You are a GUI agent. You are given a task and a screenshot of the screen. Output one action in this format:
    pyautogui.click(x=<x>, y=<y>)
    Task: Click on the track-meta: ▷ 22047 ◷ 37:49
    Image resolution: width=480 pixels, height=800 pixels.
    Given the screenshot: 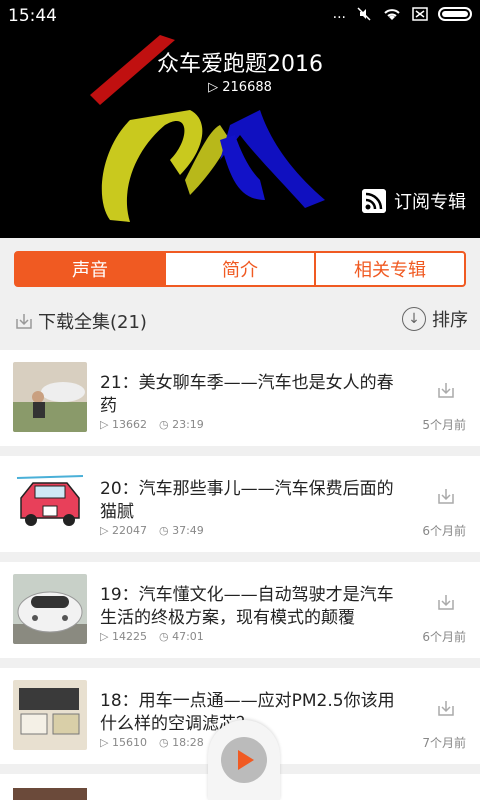 What is the action you would take?
    pyautogui.click(x=152, y=530)
    